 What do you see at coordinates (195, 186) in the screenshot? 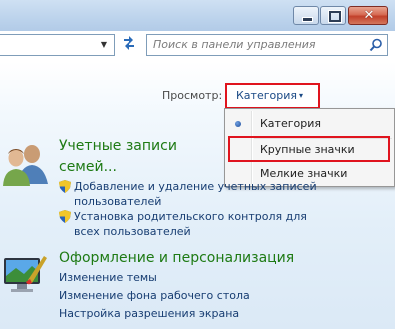
I see `link-add-remove-accounts: Добавление и удаление учетных записей` at bounding box center [195, 186].